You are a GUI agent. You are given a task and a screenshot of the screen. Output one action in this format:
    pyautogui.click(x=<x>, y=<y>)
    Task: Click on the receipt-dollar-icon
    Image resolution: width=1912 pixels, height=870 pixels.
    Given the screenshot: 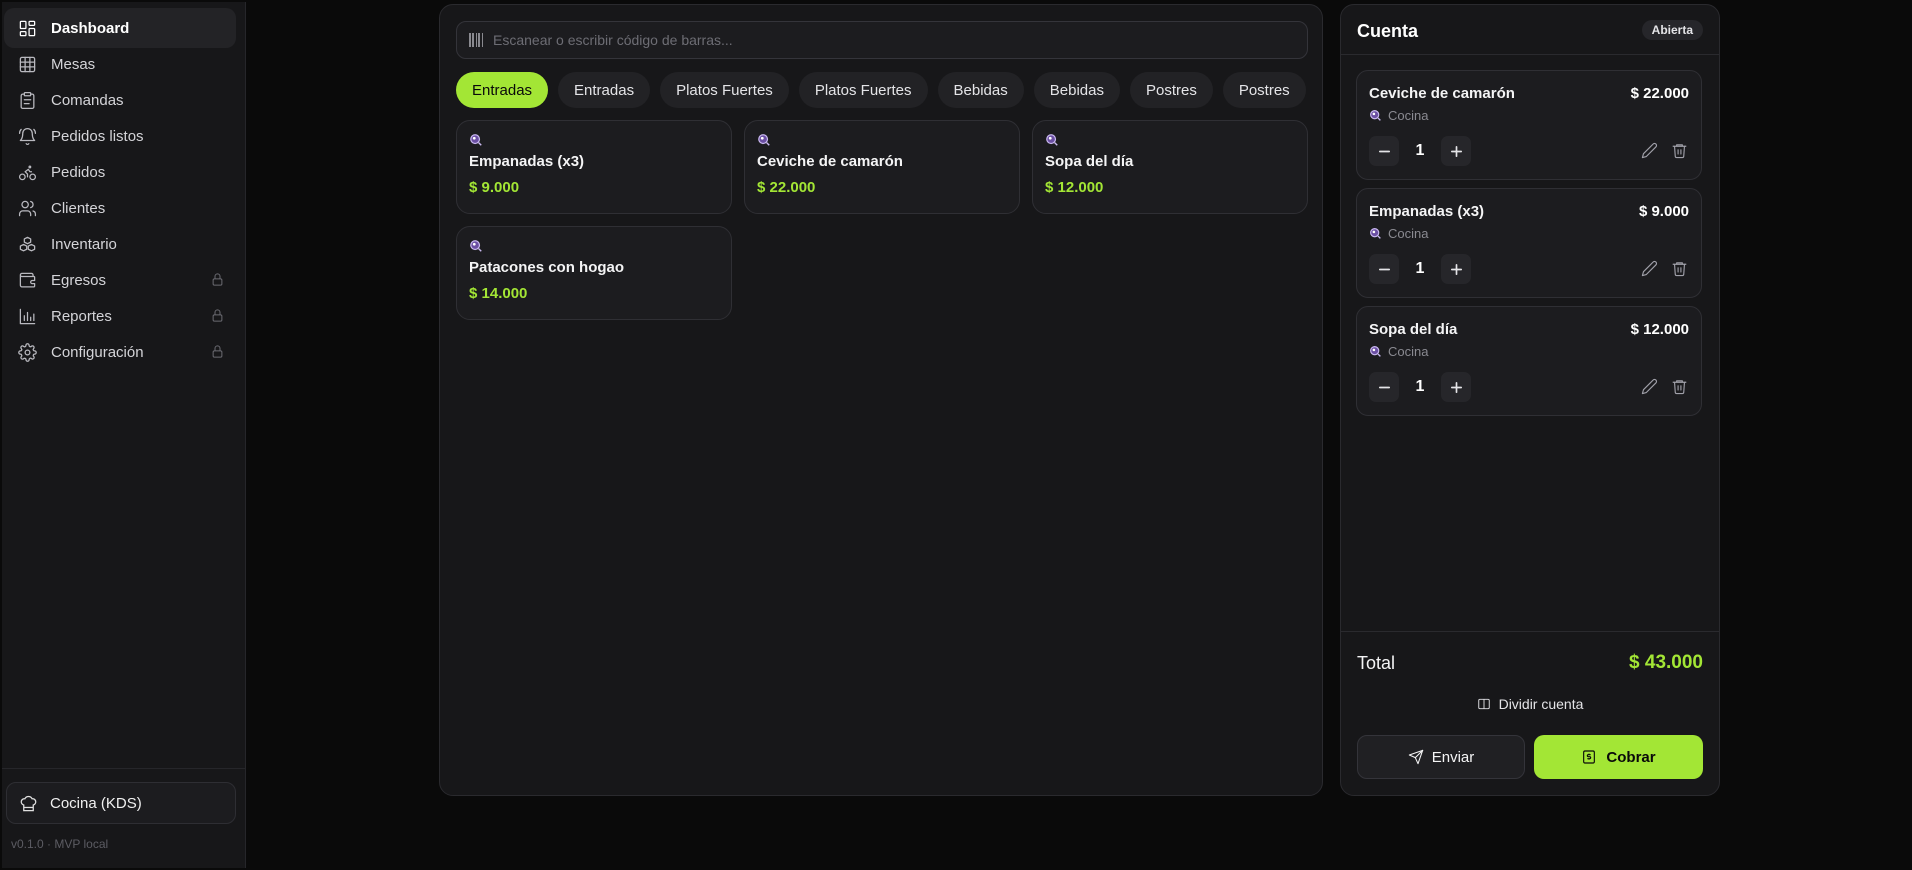 What is the action you would take?
    pyautogui.click(x=1589, y=757)
    